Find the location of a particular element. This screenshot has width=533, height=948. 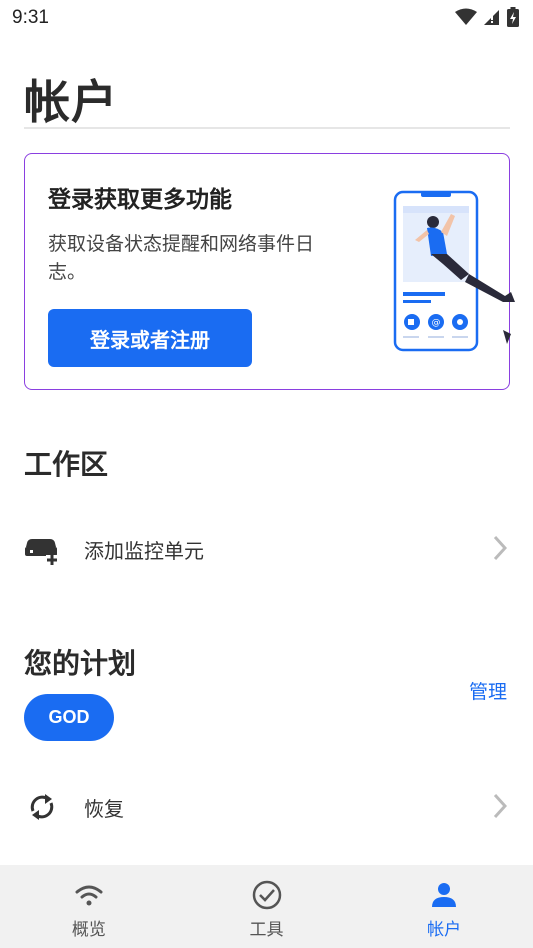

login-register-button: 登录或者注册 is located at coordinates (150, 338).